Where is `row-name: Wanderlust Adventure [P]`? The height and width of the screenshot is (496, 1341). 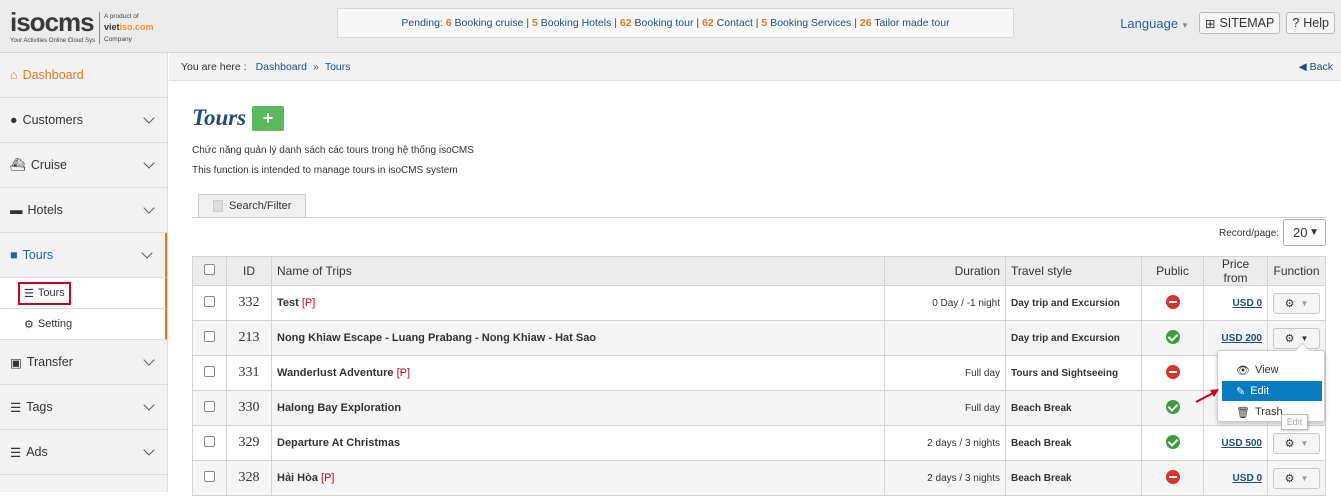
row-name: Wanderlust Adventure [P] is located at coordinates (578, 373).